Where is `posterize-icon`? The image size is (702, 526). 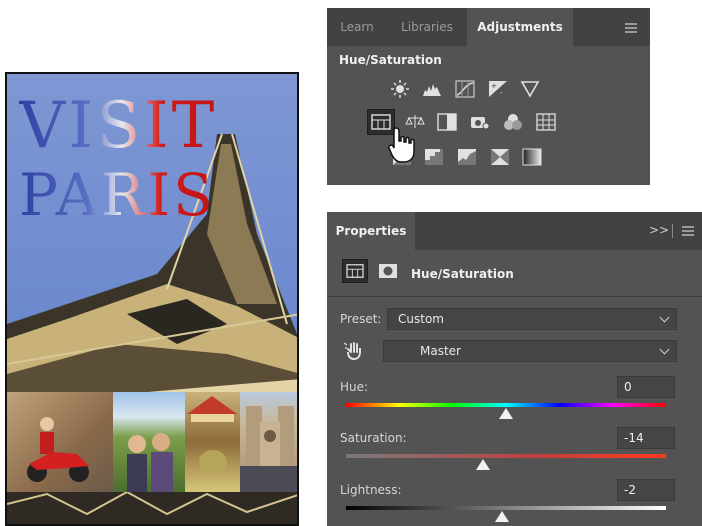
posterize-icon is located at coordinates (434, 157).